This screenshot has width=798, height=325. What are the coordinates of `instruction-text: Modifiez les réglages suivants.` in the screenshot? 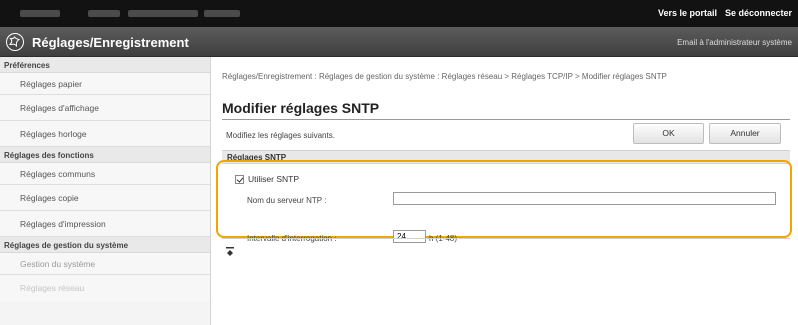 It's located at (280, 135).